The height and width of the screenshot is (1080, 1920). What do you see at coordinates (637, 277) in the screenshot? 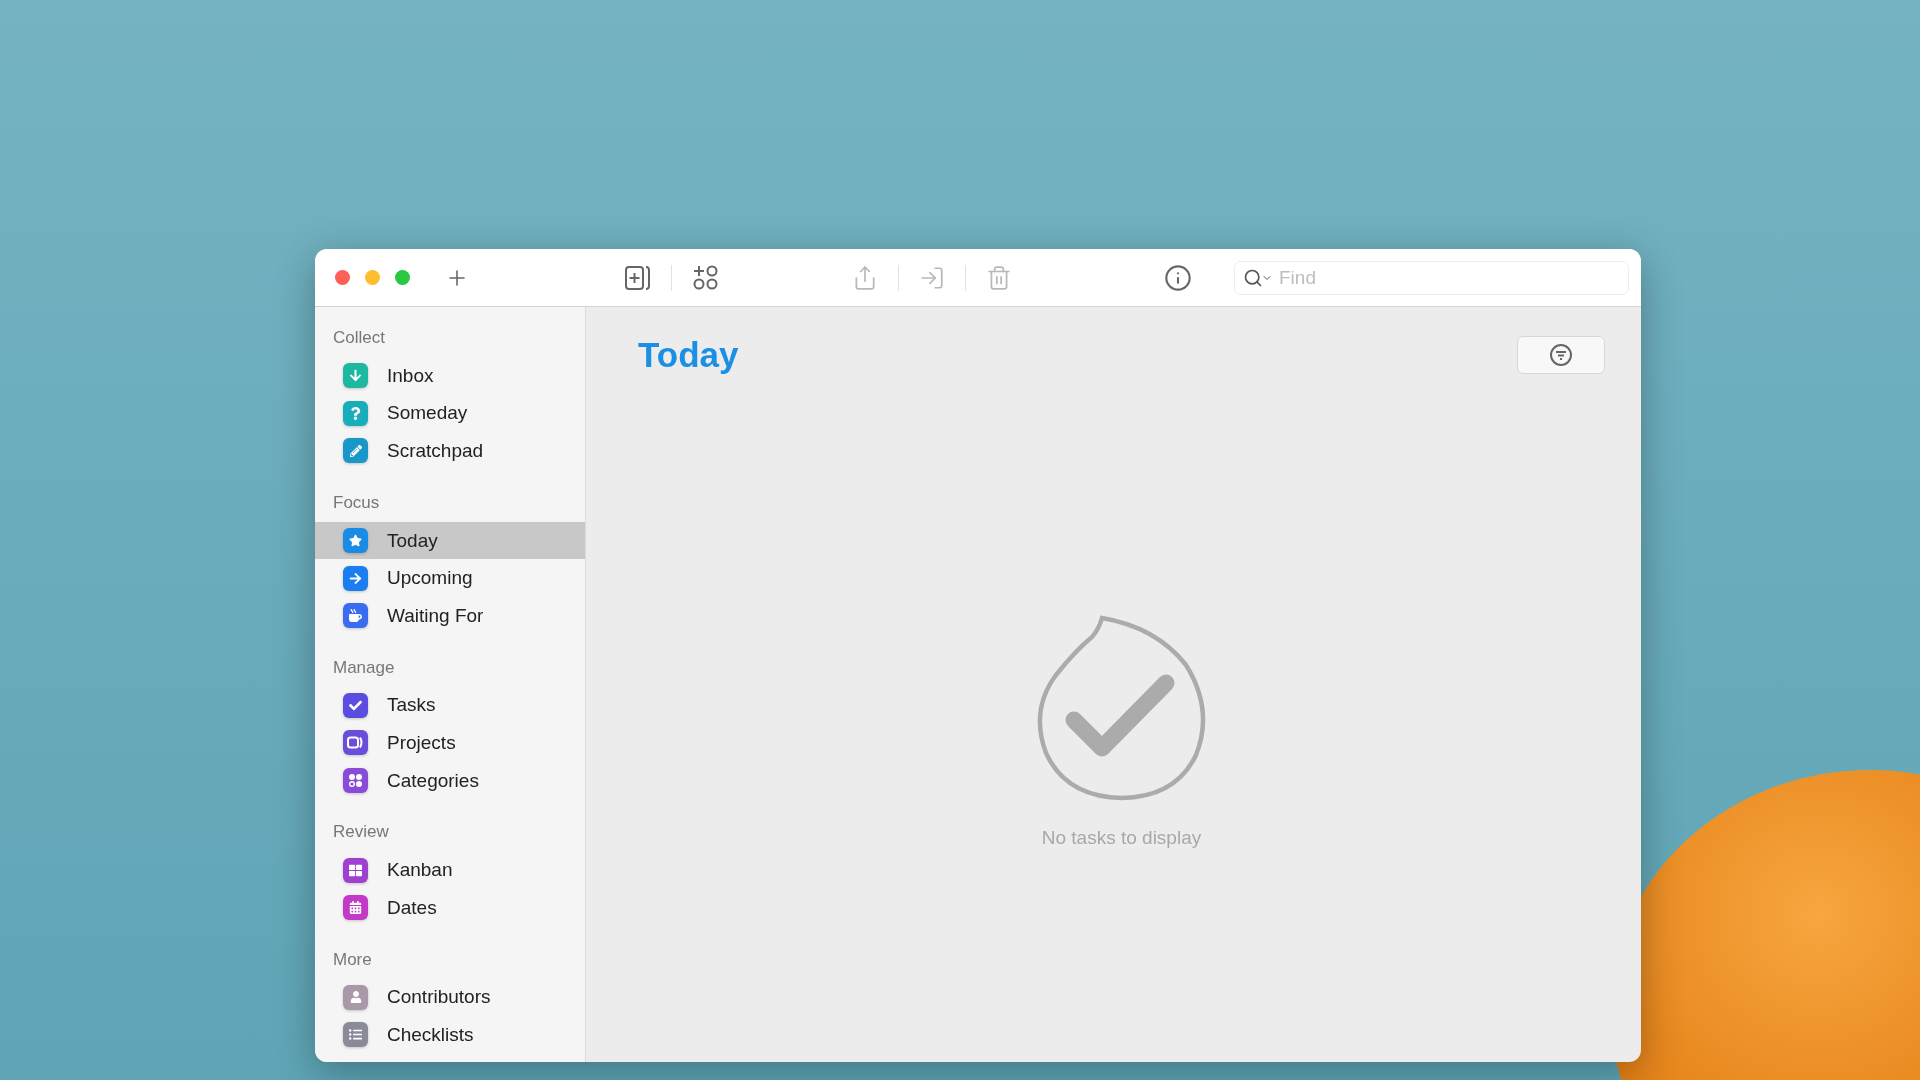
I see `add-panel-icon` at bounding box center [637, 277].